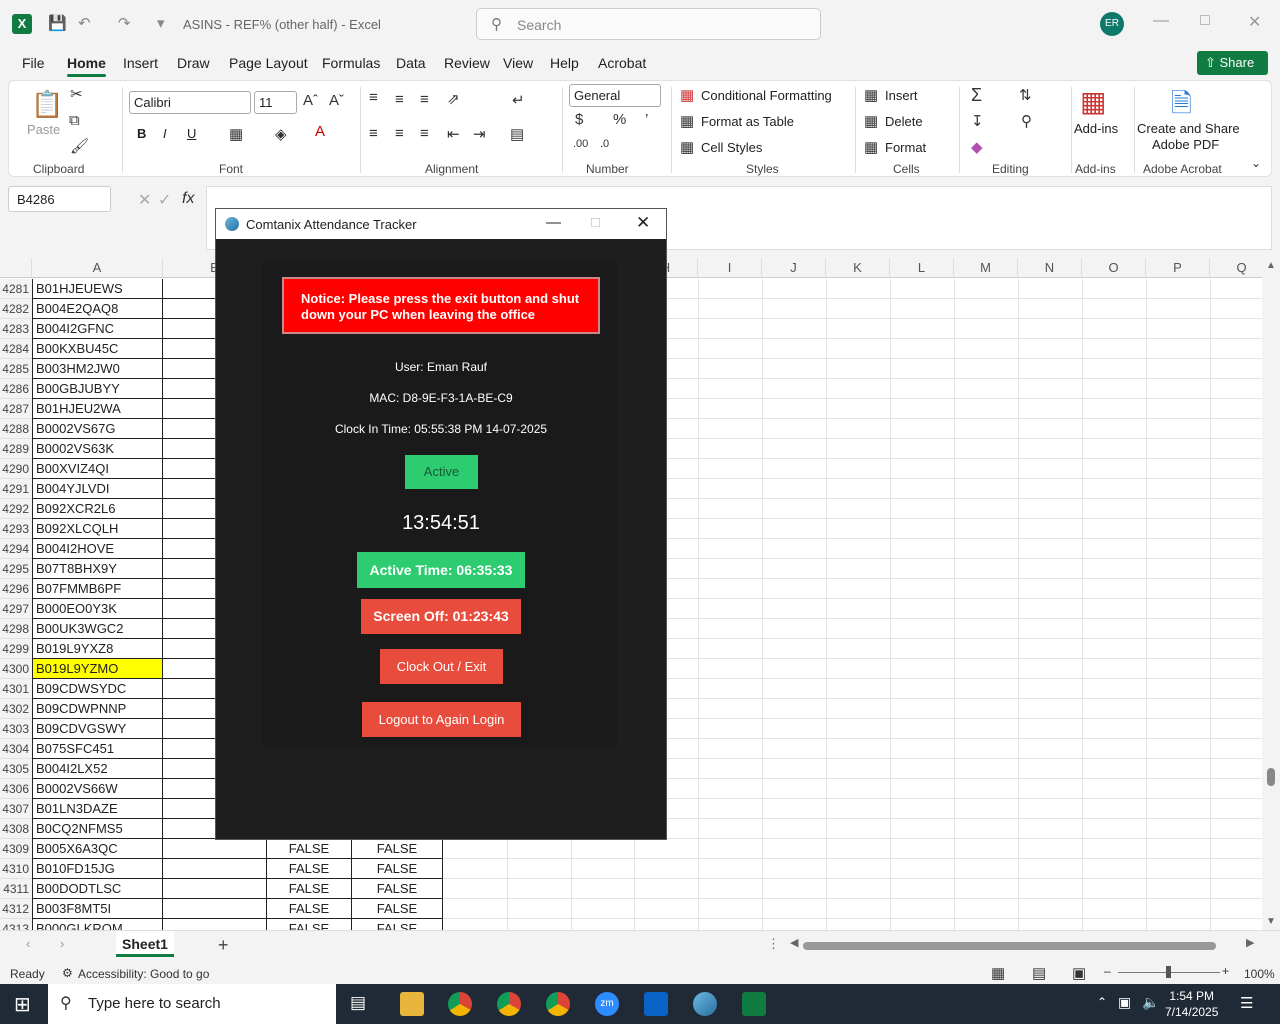  What do you see at coordinates (97, 729) in the screenshot?
I see `cell-a: B09CDVGSWY` at bounding box center [97, 729].